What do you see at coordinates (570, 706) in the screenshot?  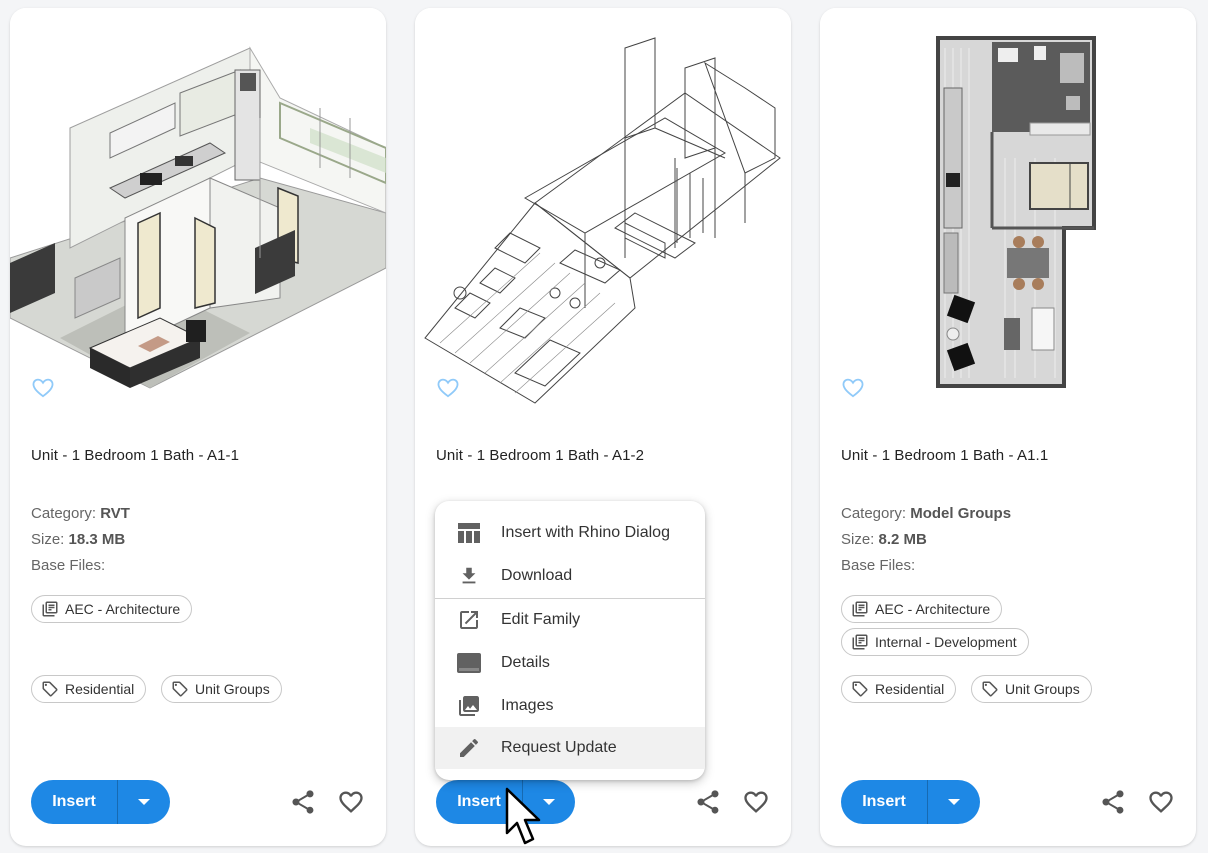 I see `menu-item-images: Images` at bounding box center [570, 706].